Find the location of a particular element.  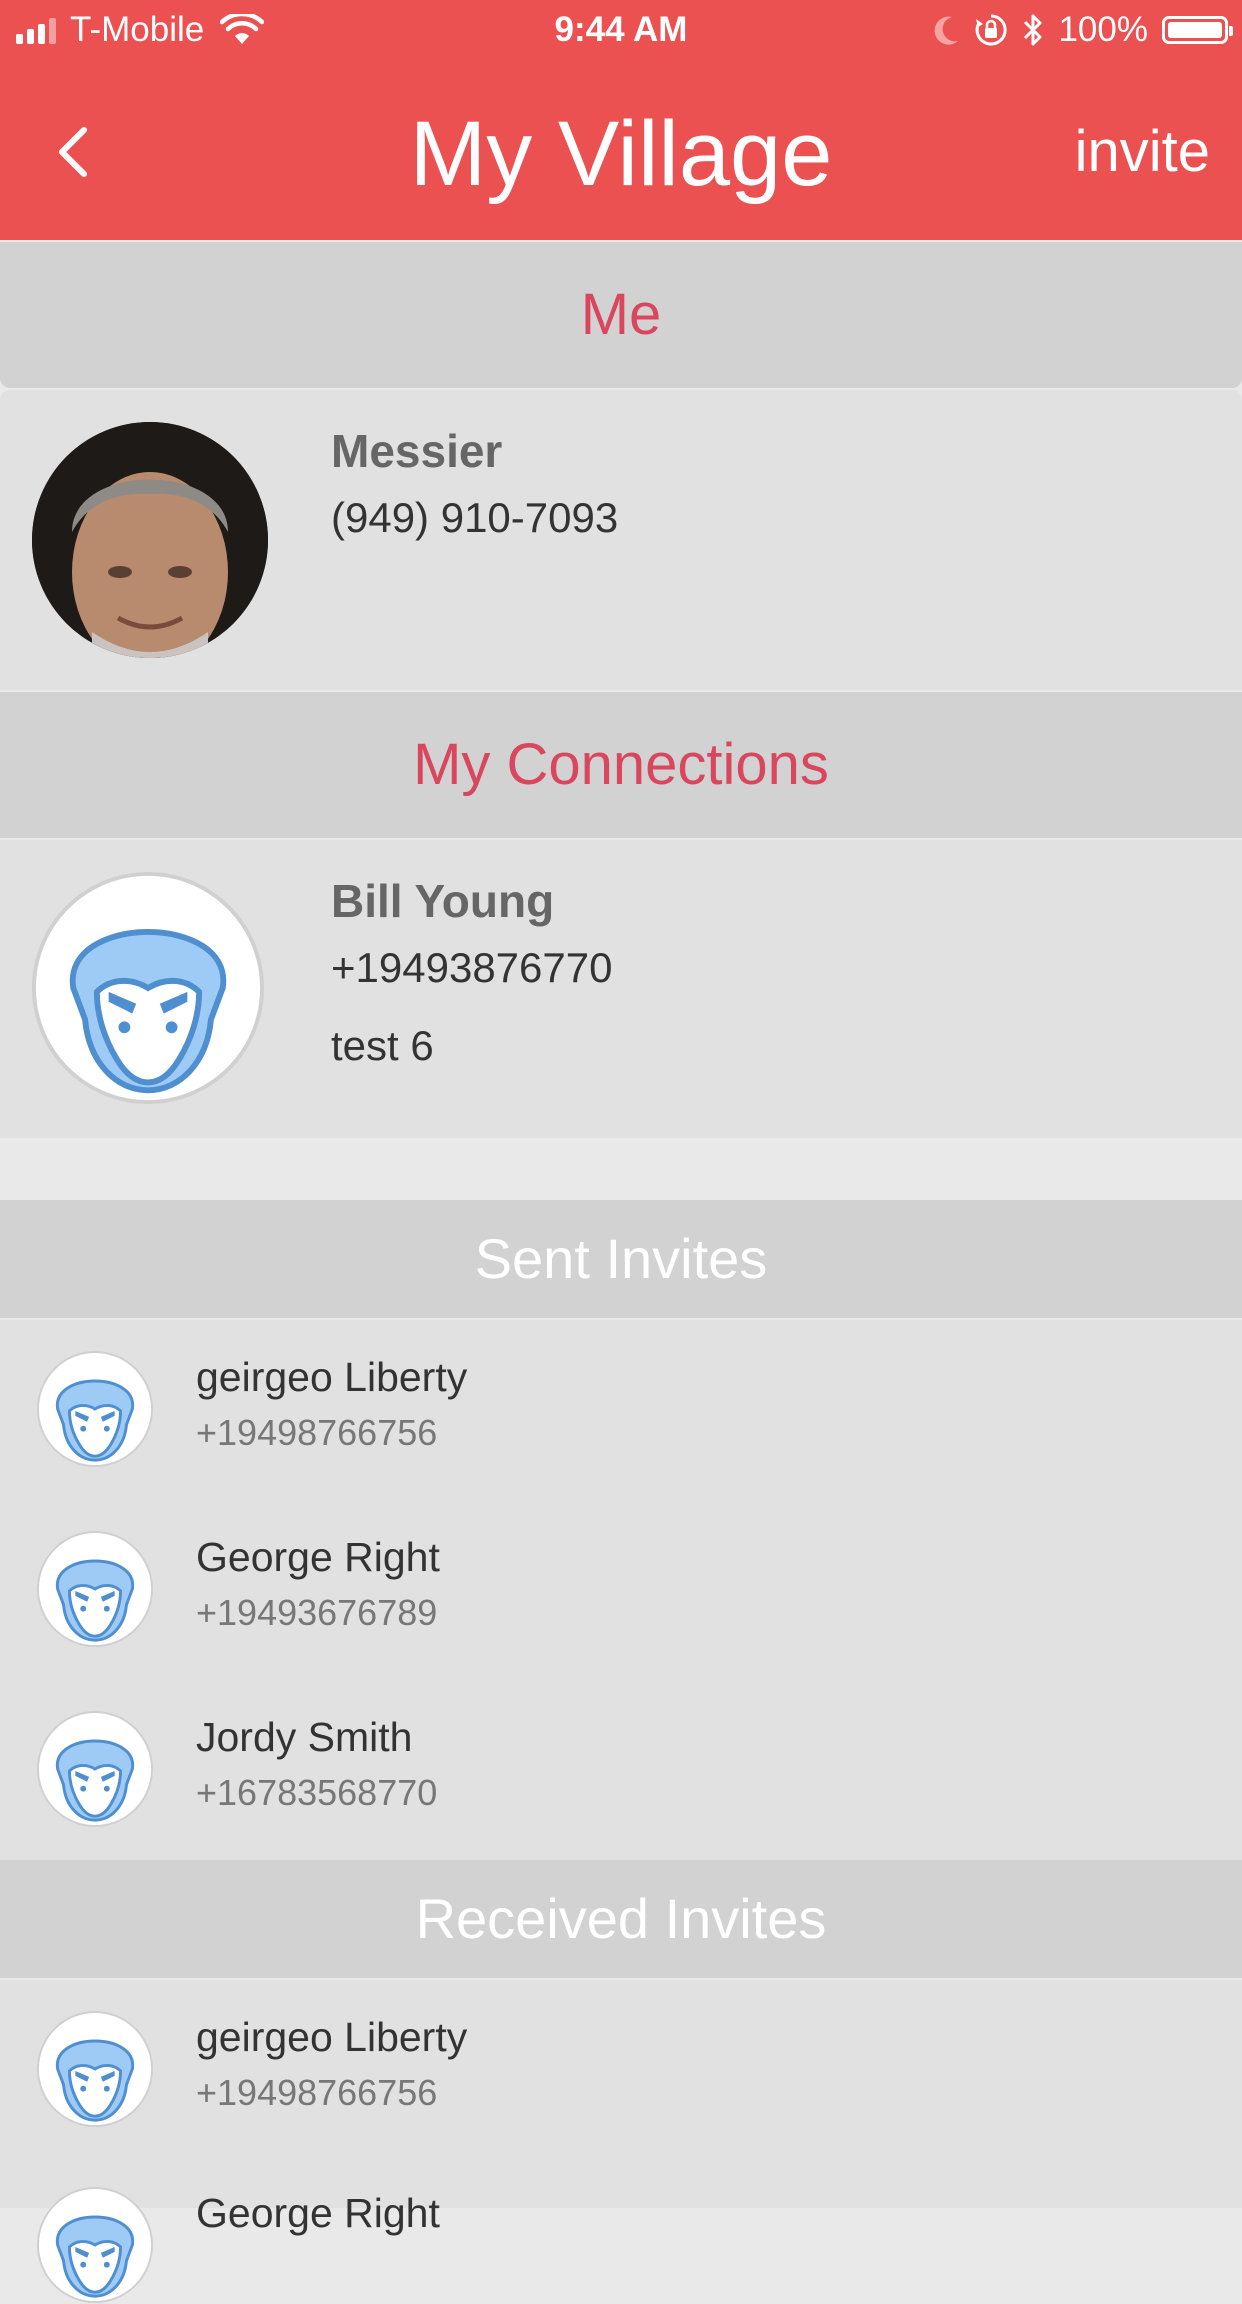

sent-invite-phone: +16783568770 is located at coordinates (317, 1792).